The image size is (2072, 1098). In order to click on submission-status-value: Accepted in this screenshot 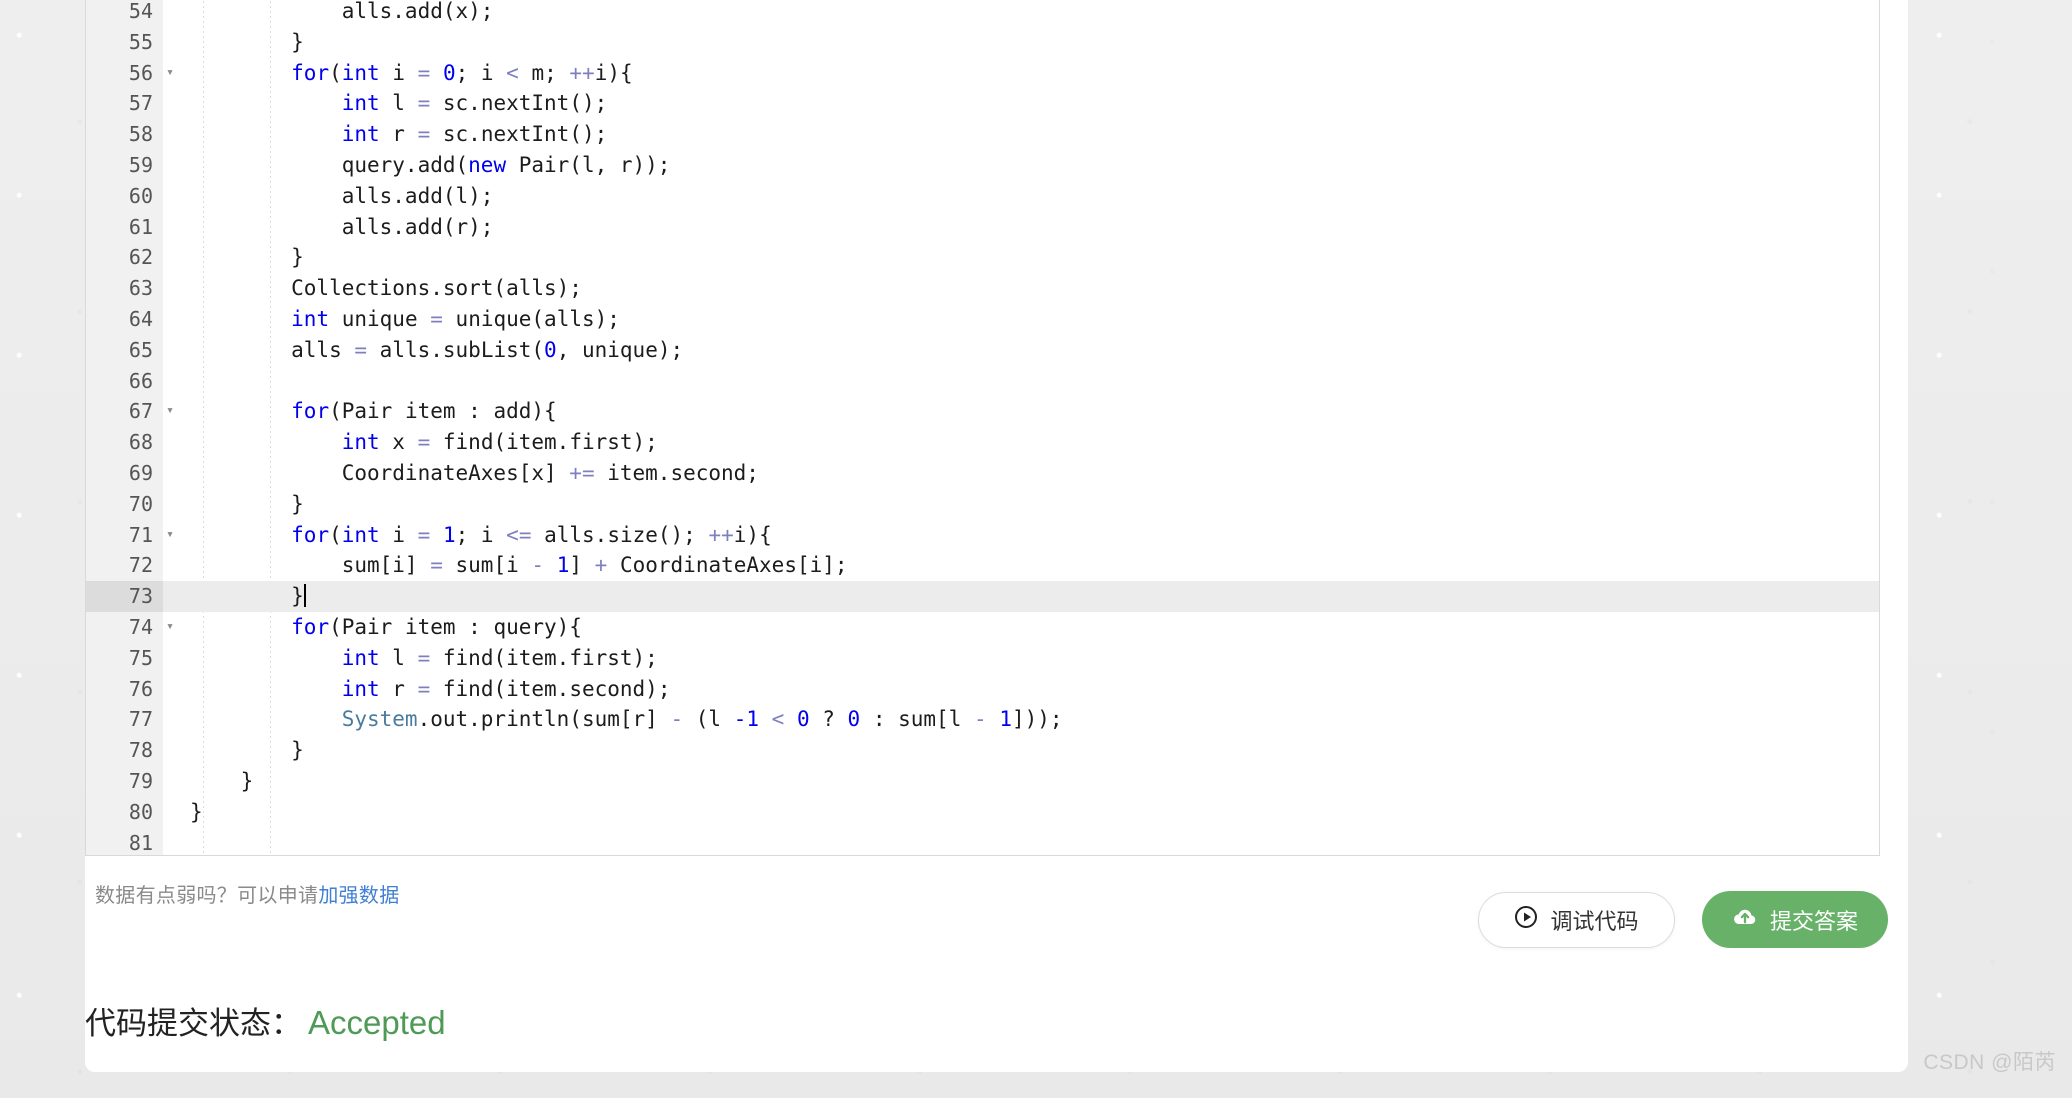, I will do `click(377, 1022)`.